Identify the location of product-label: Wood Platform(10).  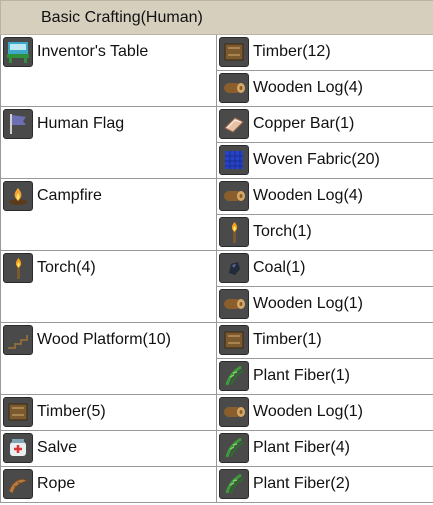
(104, 339).